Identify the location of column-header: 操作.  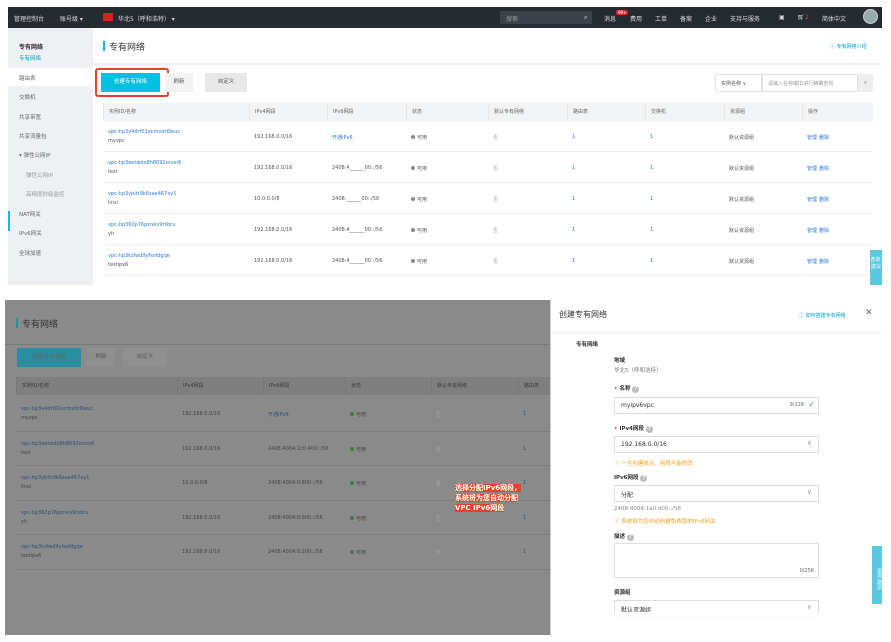
(837, 112).